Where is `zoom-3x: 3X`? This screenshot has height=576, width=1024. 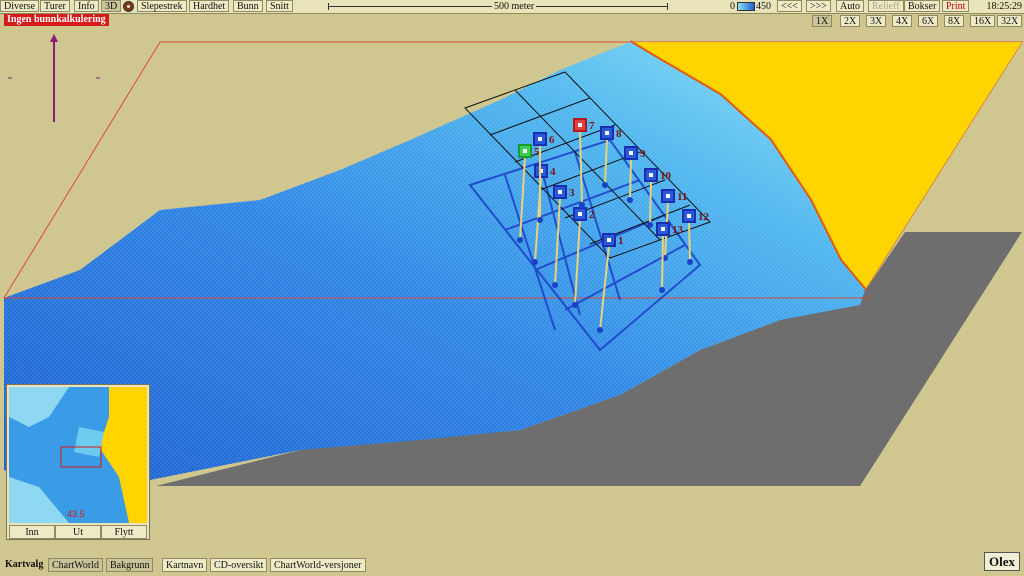 zoom-3x: 3X is located at coordinates (876, 21).